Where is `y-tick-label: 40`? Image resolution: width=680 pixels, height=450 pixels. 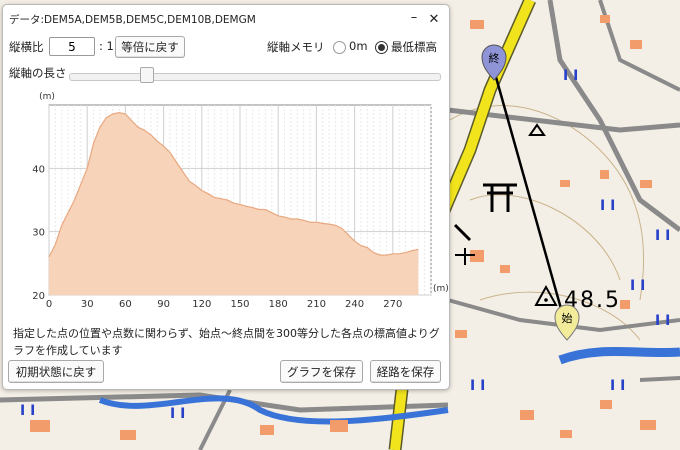 y-tick-label: 40 is located at coordinates (38, 169).